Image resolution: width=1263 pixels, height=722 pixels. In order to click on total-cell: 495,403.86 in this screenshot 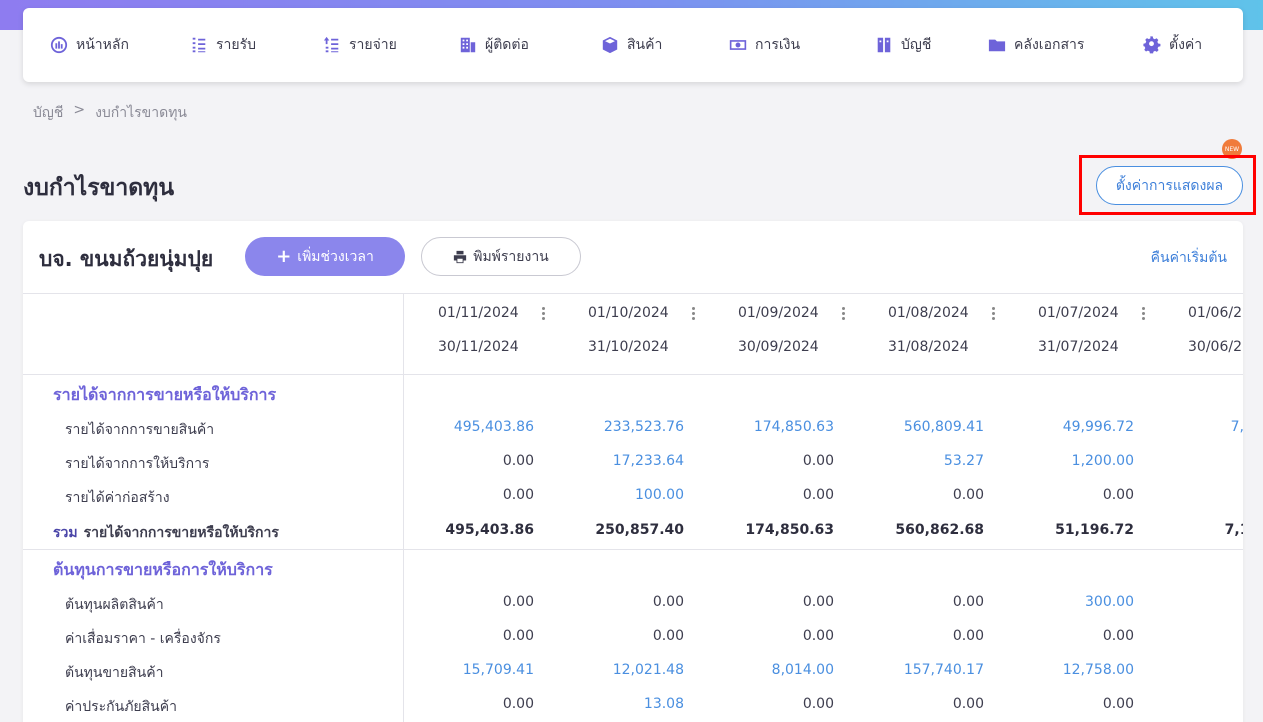, I will do `click(489, 530)`.